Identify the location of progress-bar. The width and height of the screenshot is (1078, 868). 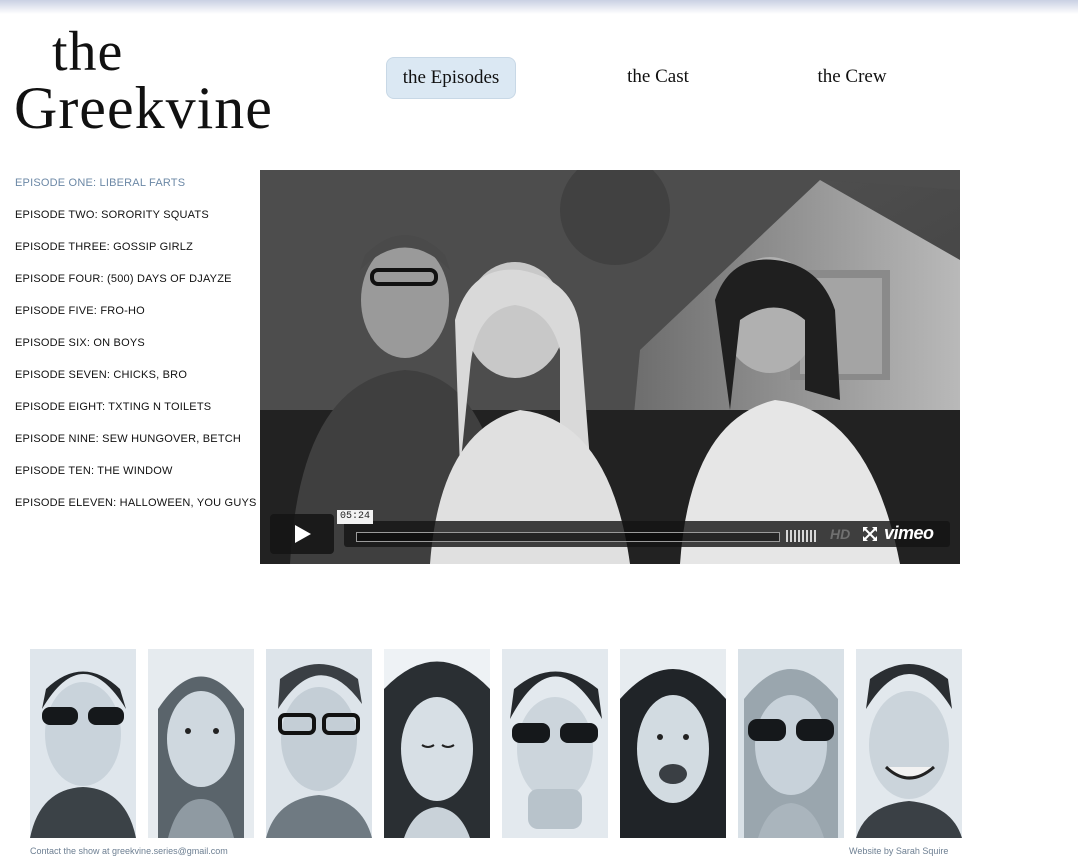
(568, 537).